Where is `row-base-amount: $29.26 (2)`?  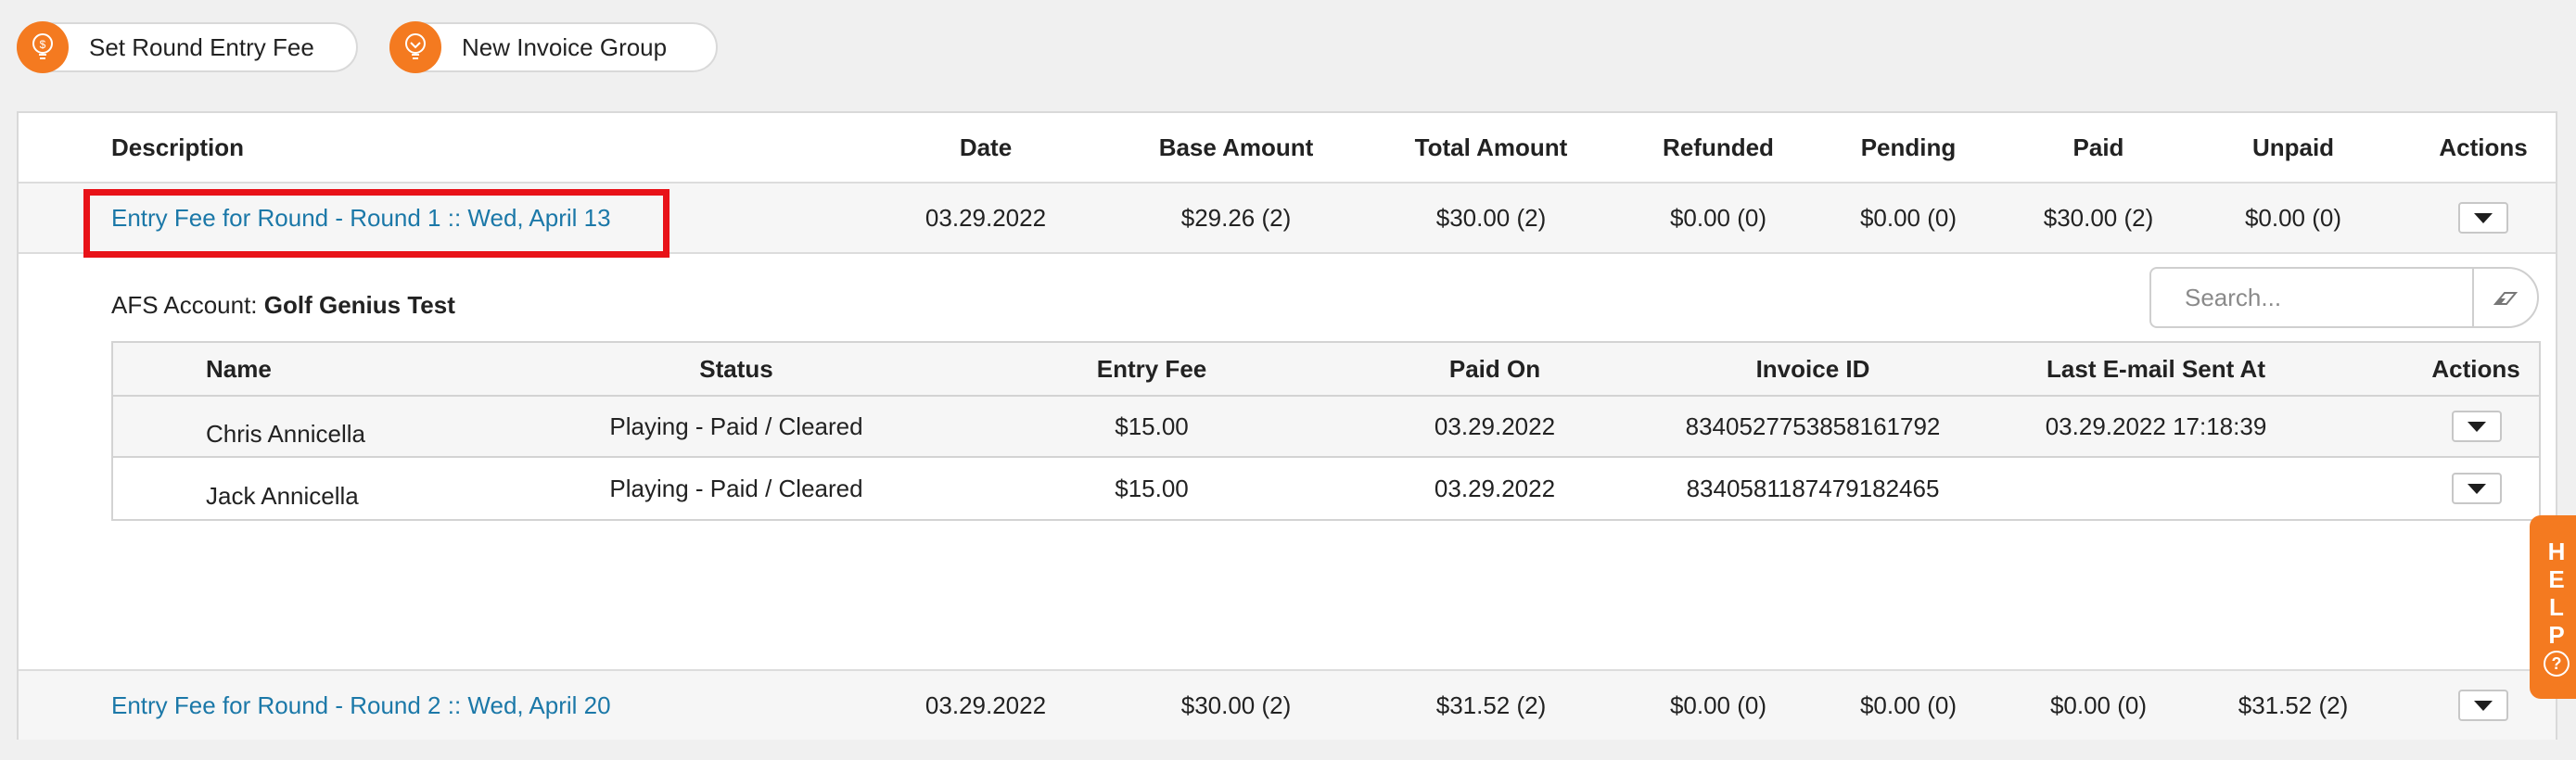
row-base-amount: $29.26 (2) is located at coordinates (1236, 218).